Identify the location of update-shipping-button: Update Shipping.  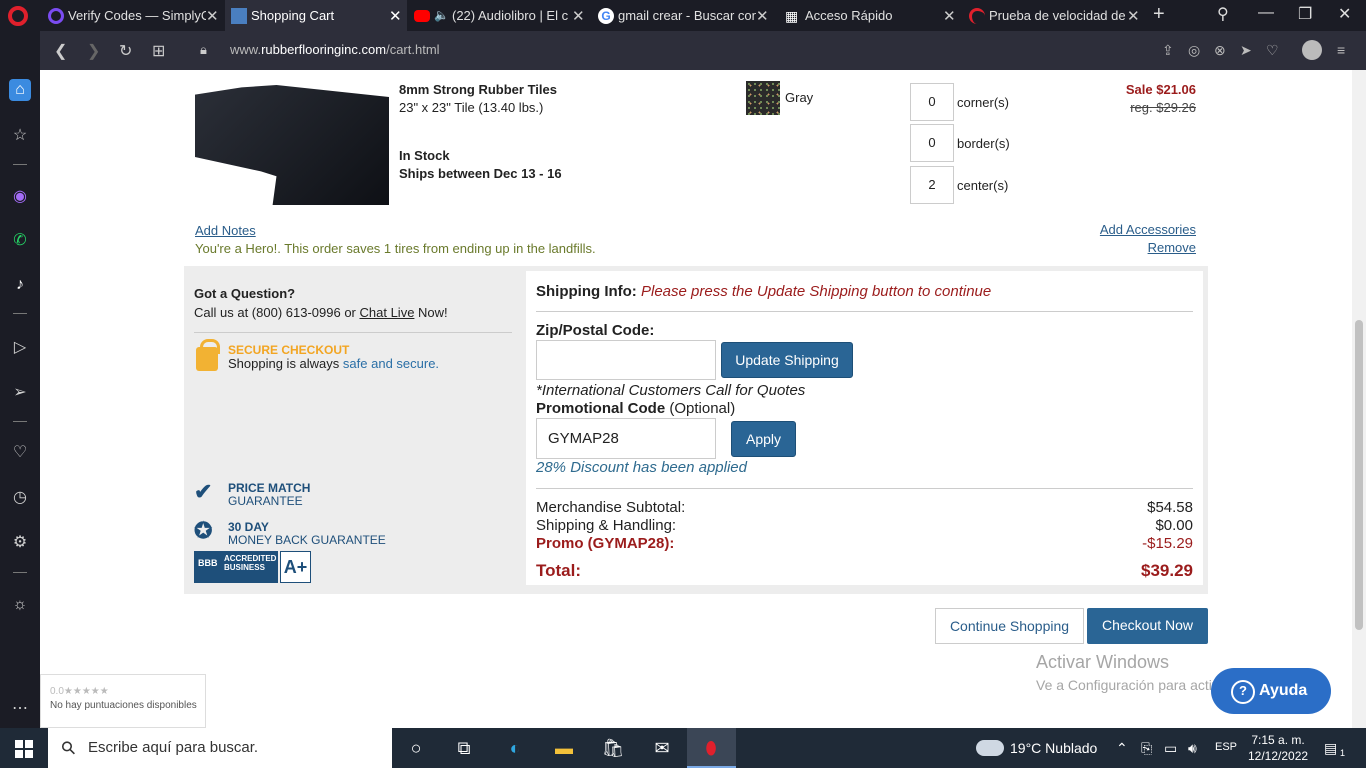
(787, 360).